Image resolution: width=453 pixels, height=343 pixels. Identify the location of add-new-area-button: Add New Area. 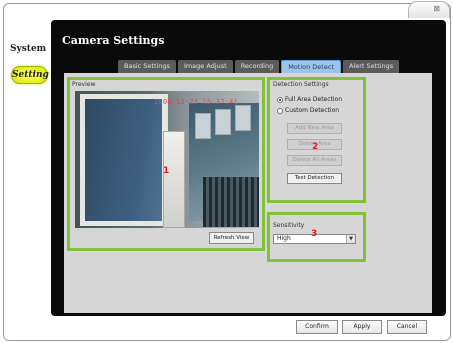
(314, 128).